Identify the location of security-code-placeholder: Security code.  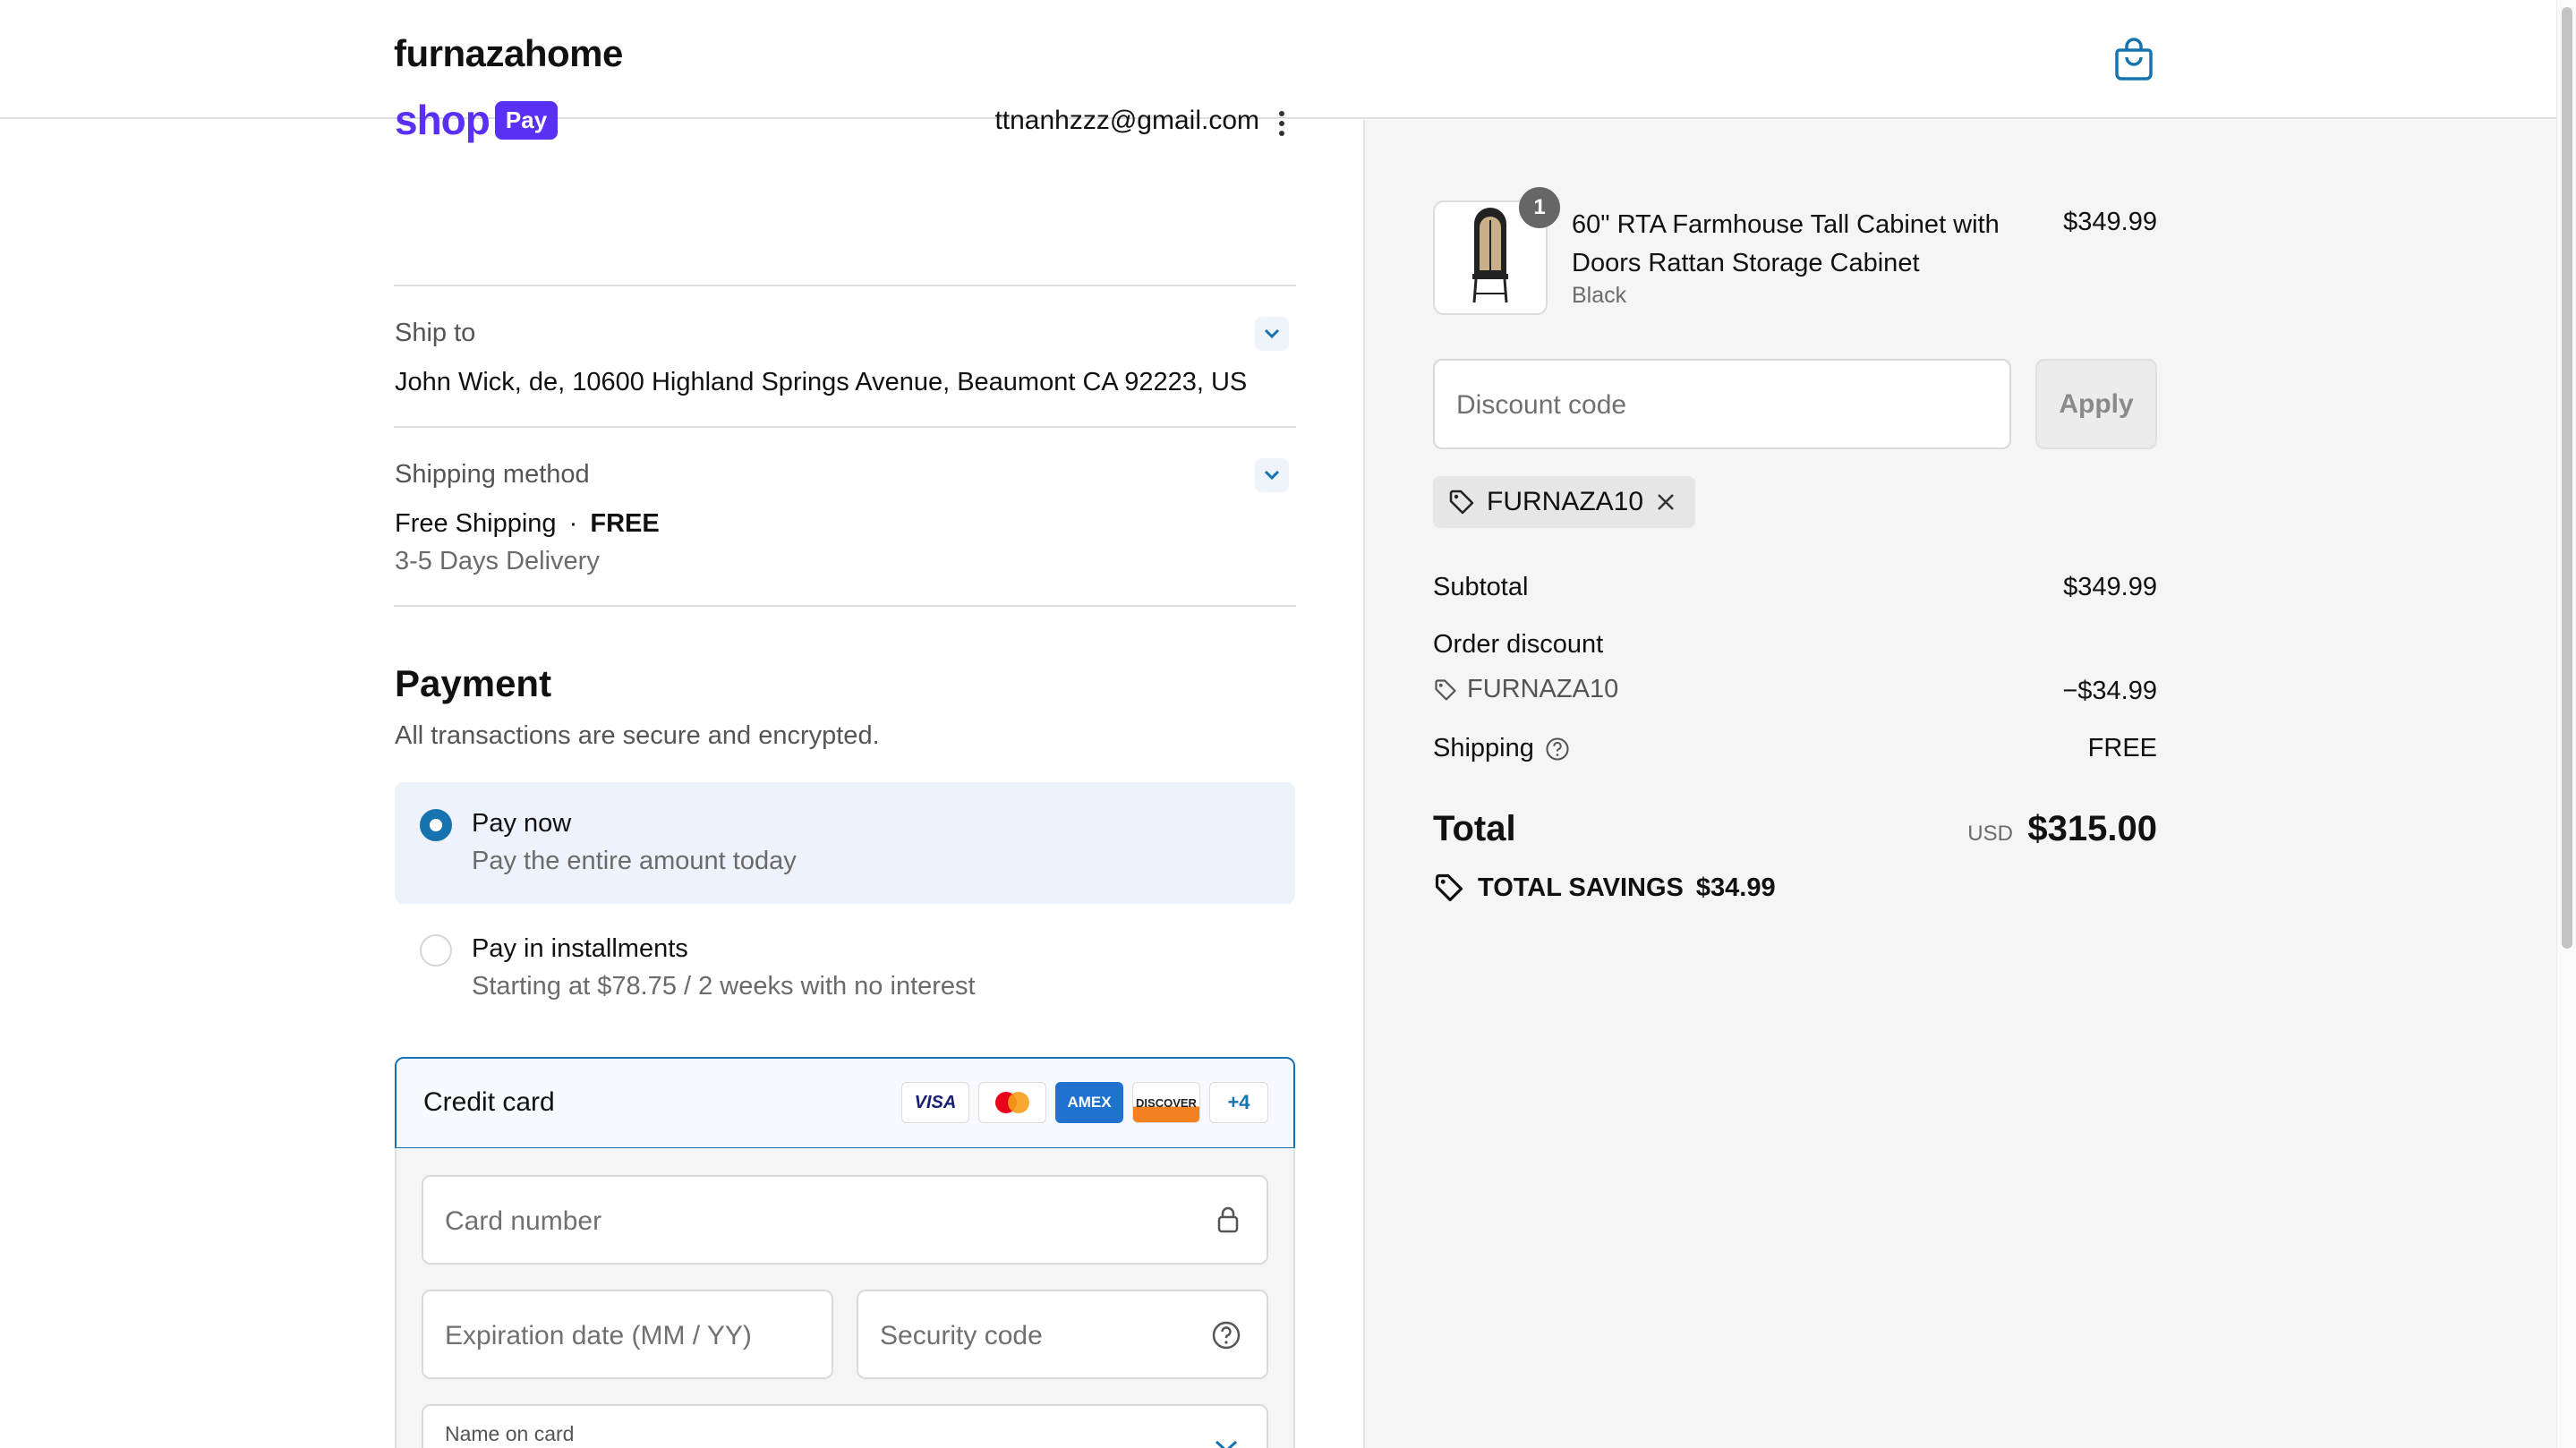
(961, 1335).